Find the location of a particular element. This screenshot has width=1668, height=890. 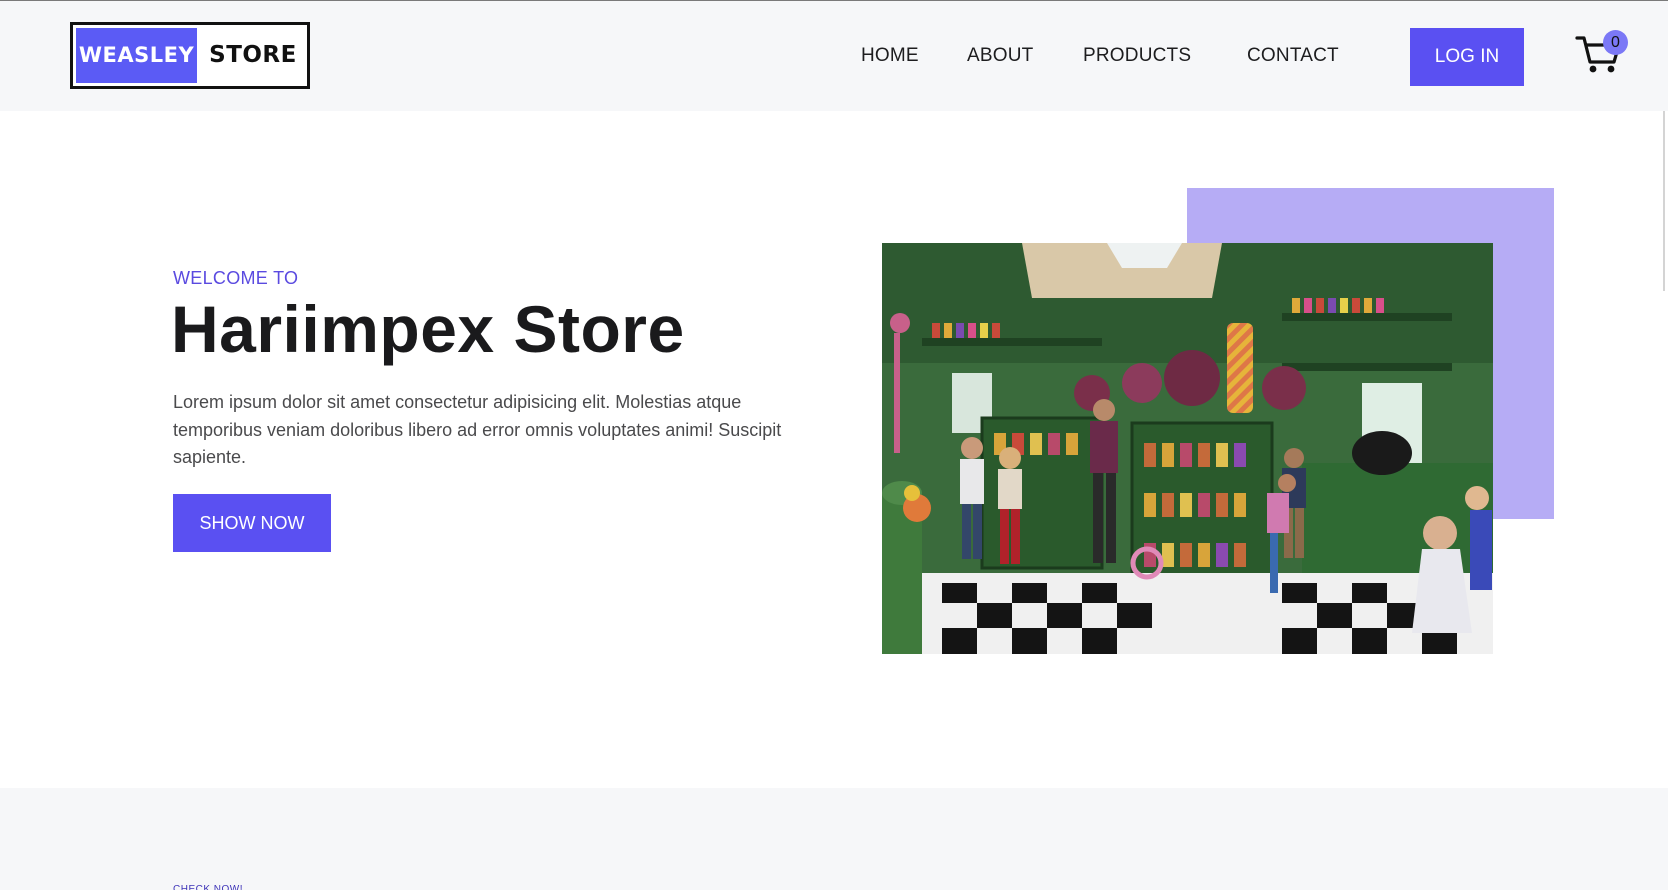

lower-section-eyebrow: CHECK NOW! is located at coordinates (208, 887).